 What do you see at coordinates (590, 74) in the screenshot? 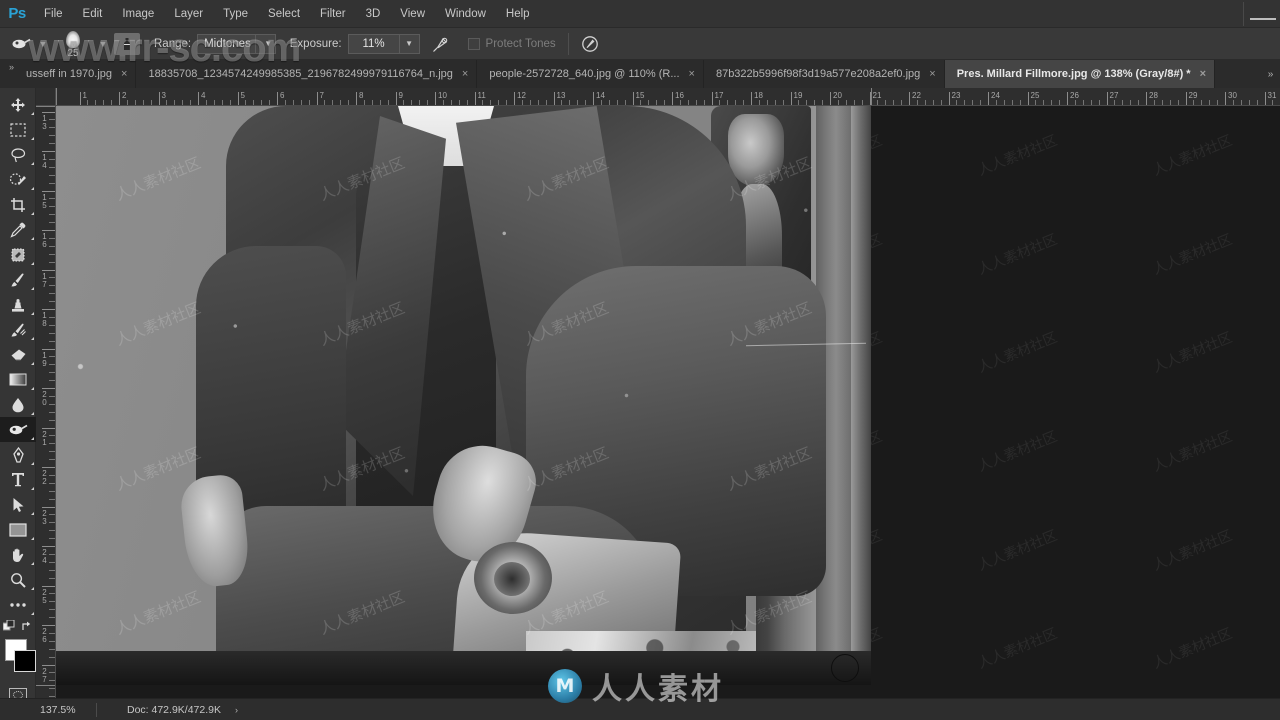
I see `document-tab-2: people-2572728_640.jpg @ 110% (R... ×` at bounding box center [590, 74].